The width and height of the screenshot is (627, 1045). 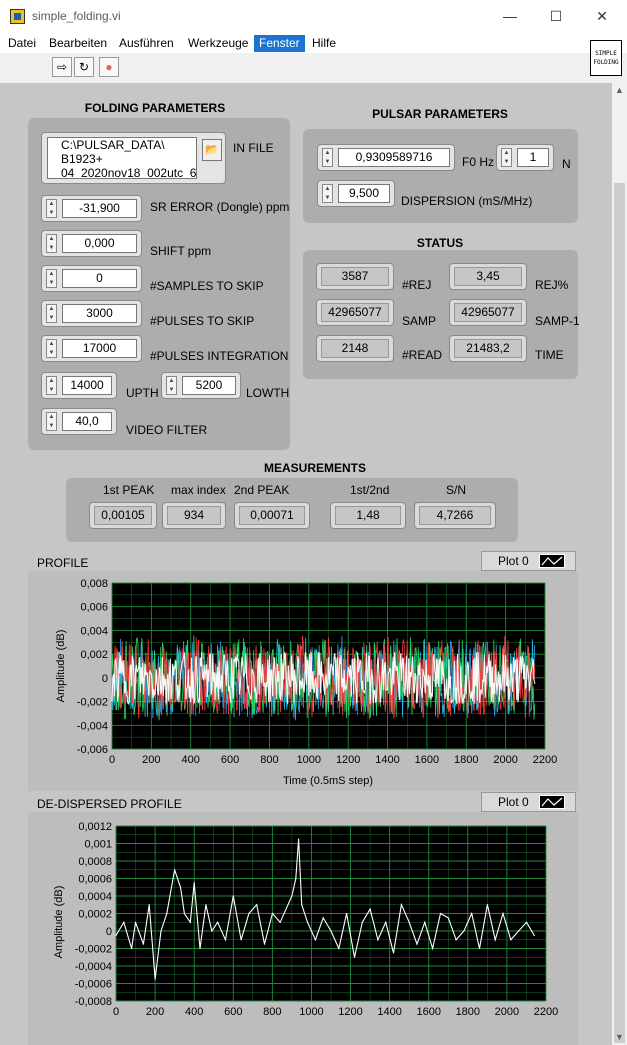 I want to click on video-filter-input: 40,0, so click(x=87, y=421).